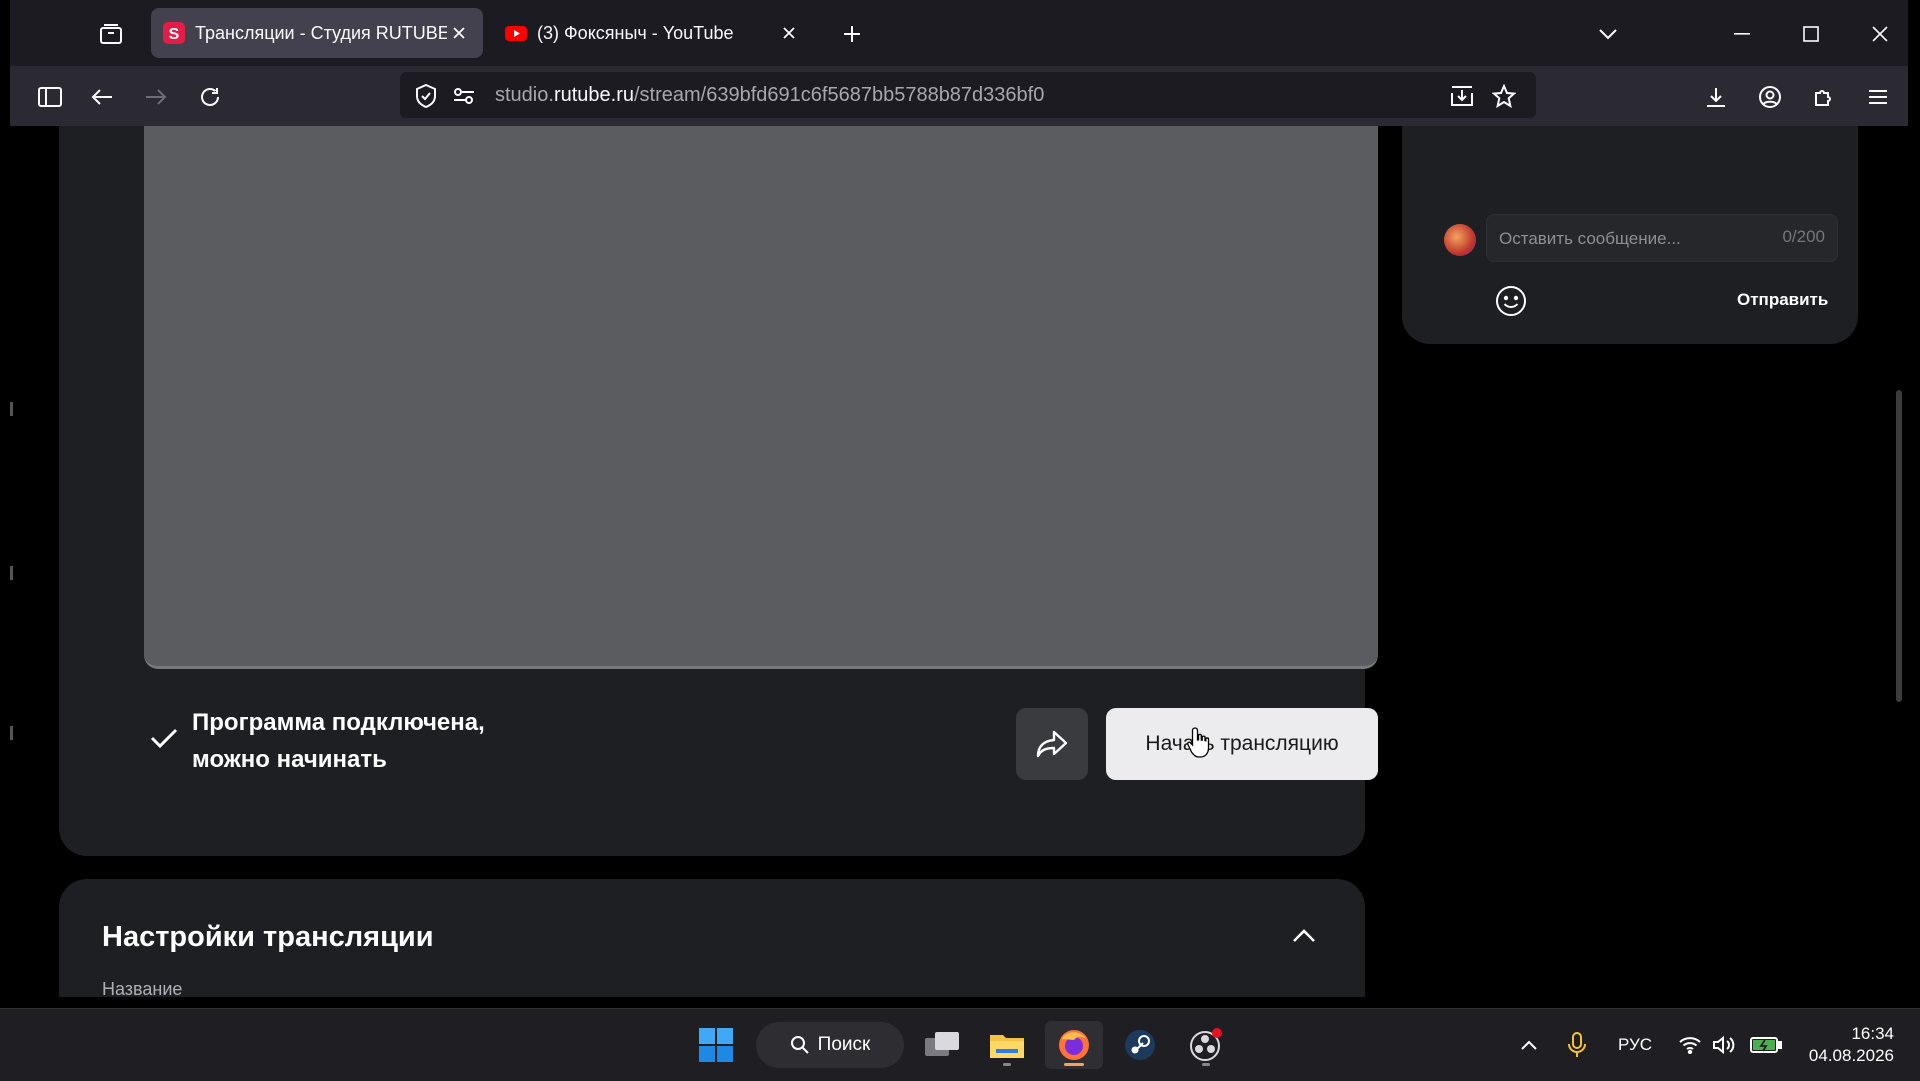  Describe the element at coordinates (516, 33) in the screenshot. I see `youtube-icon` at that location.